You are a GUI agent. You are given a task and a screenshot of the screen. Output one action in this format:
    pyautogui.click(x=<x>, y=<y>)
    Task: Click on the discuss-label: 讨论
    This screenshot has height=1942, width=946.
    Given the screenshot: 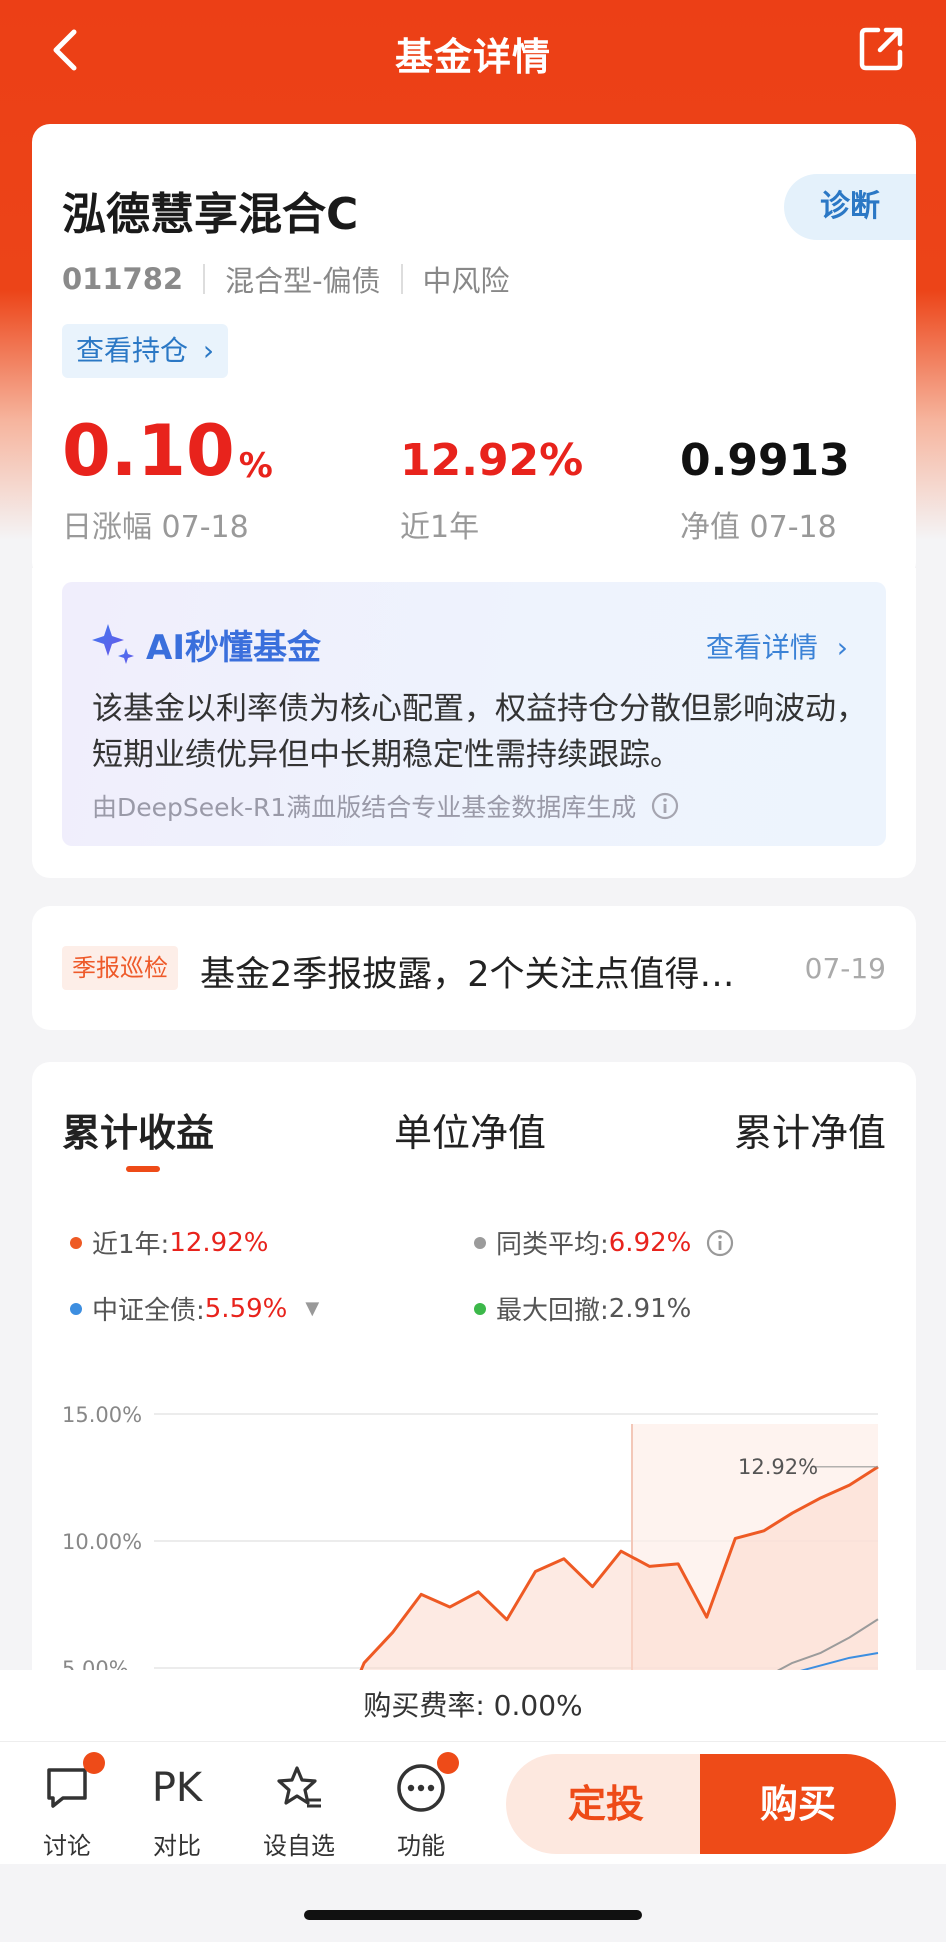 What is the action you would take?
    pyautogui.click(x=67, y=1846)
    